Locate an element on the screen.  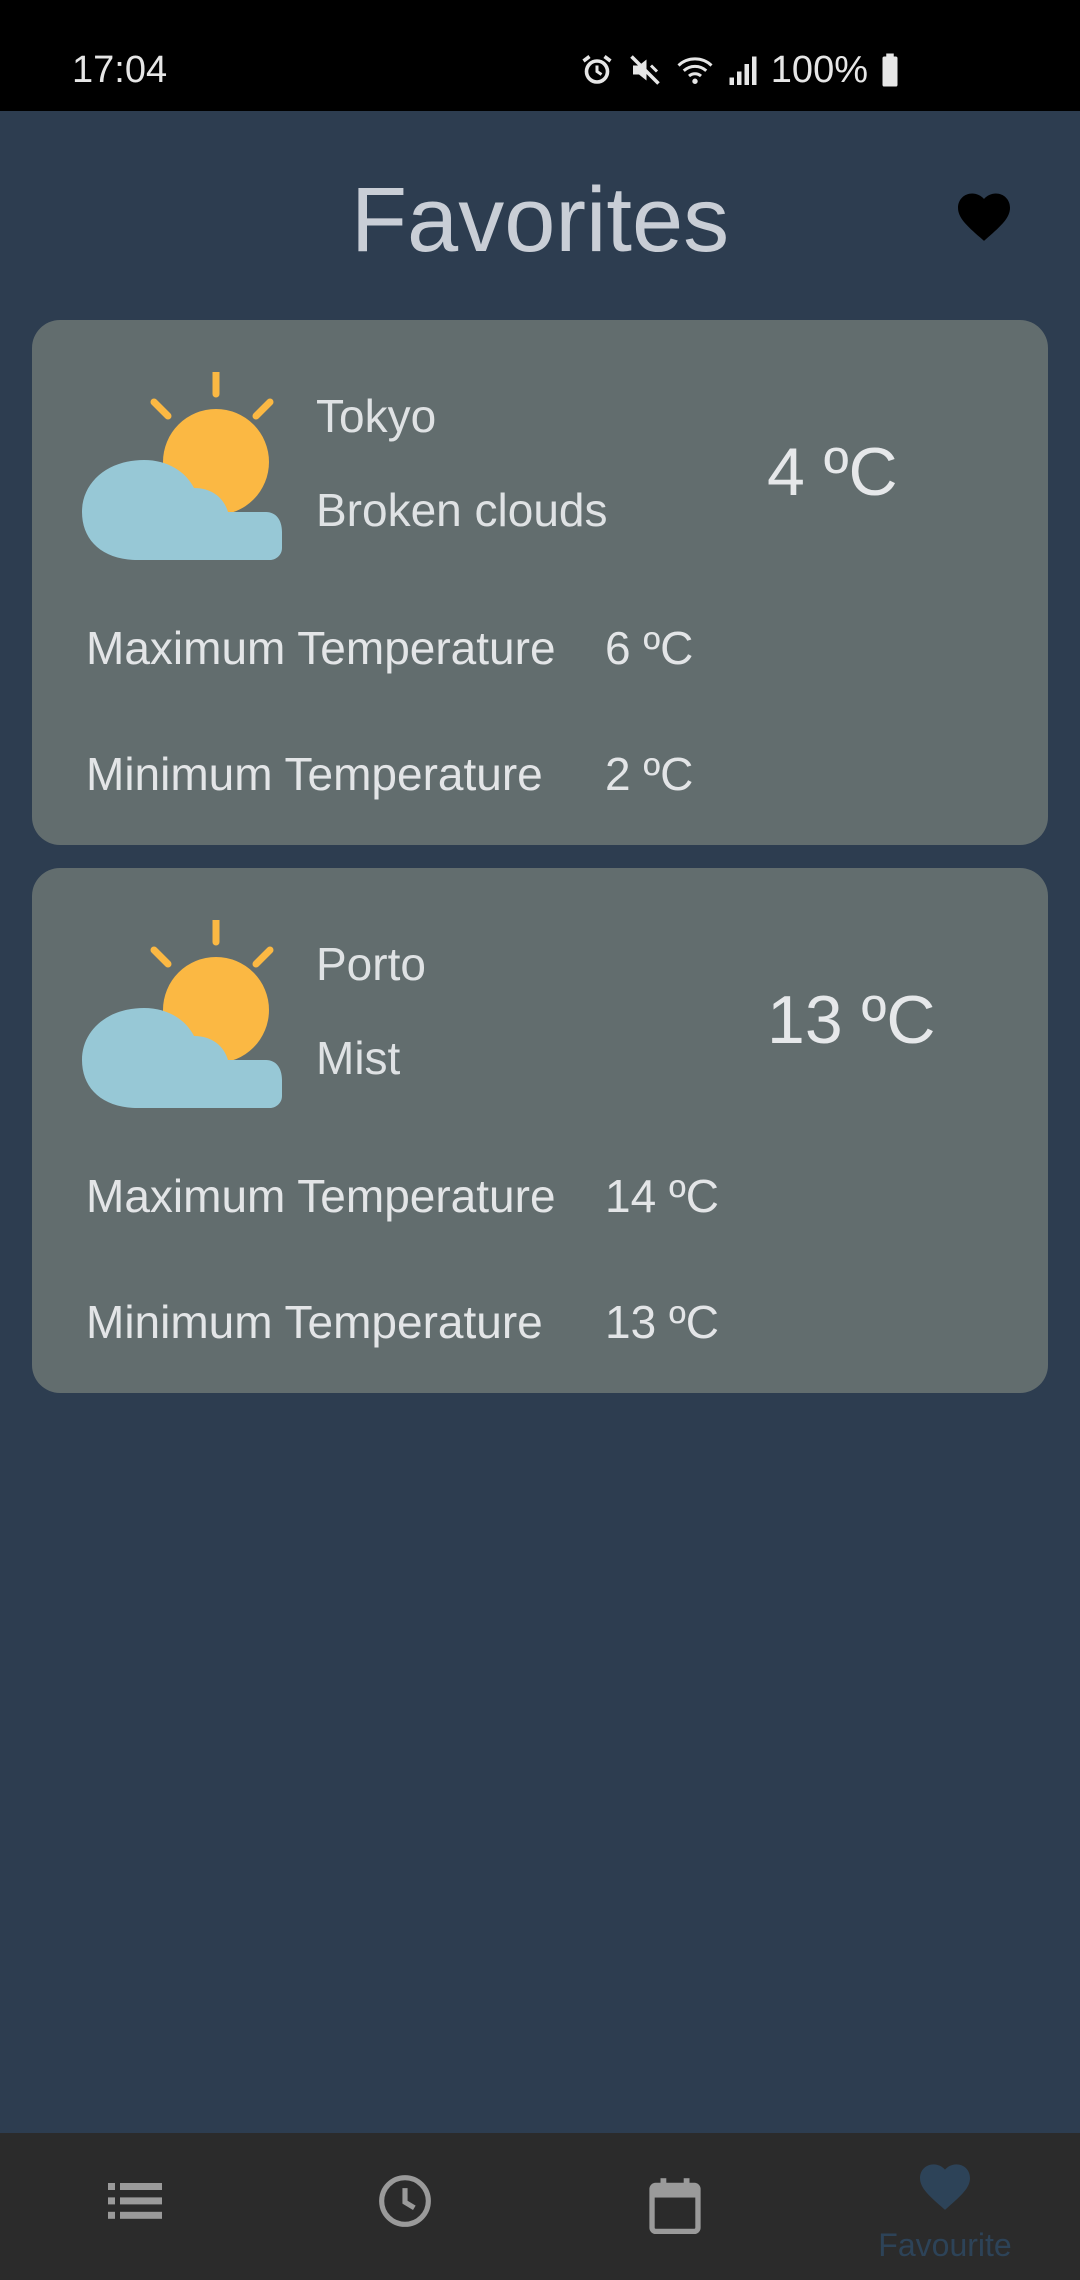
battery-percent: 100% is located at coordinates (819, 70).